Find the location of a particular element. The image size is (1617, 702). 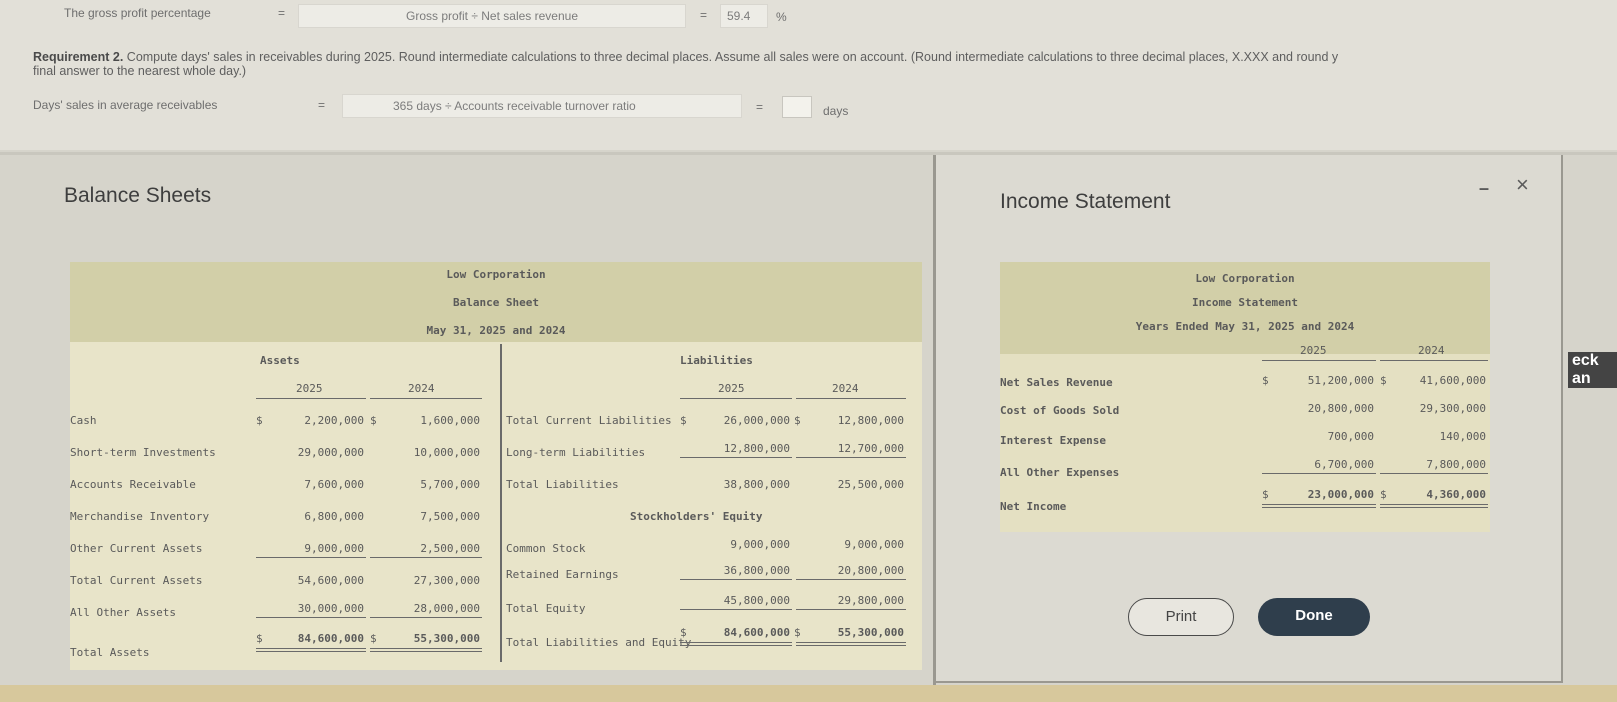

asset-2025: 7,600,000 is located at coordinates (334, 484).